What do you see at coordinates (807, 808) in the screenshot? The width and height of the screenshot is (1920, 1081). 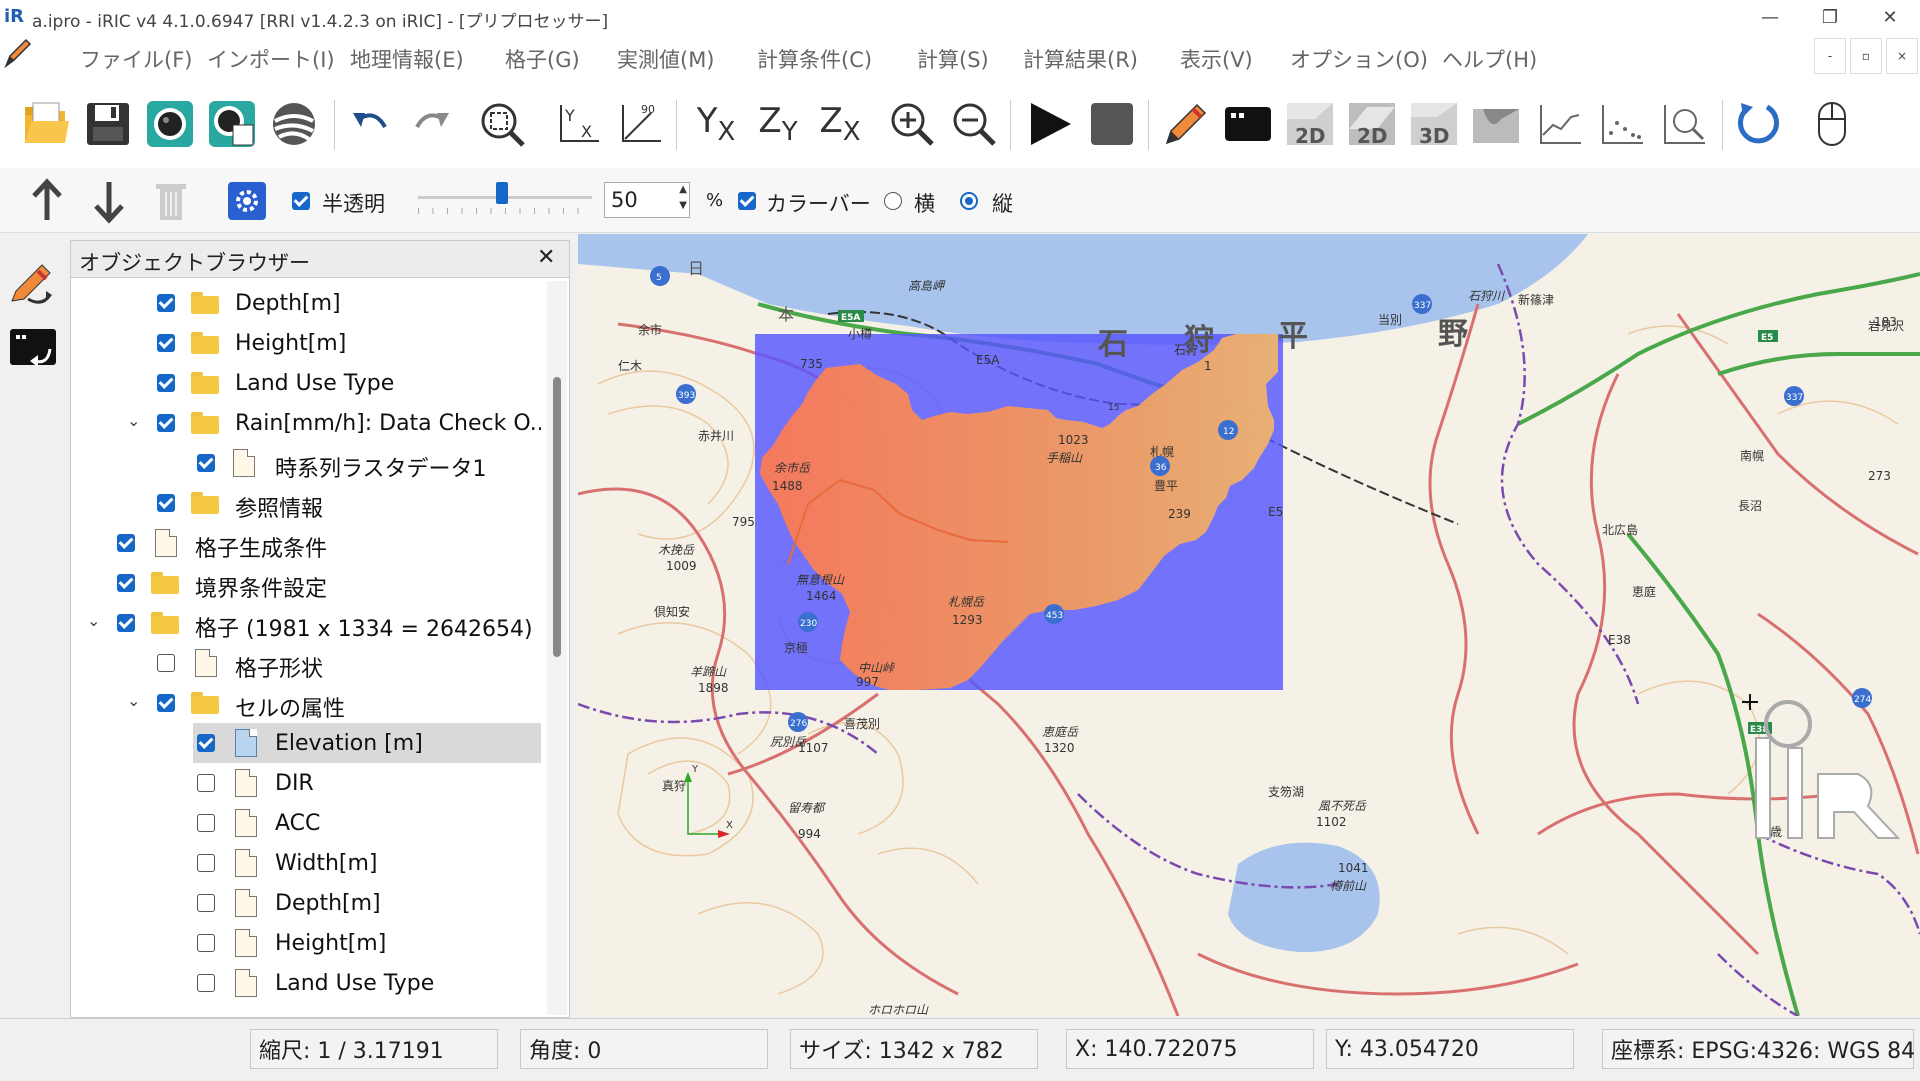 I see `svg-text: 留寿都` at bounding box center [807, 808].